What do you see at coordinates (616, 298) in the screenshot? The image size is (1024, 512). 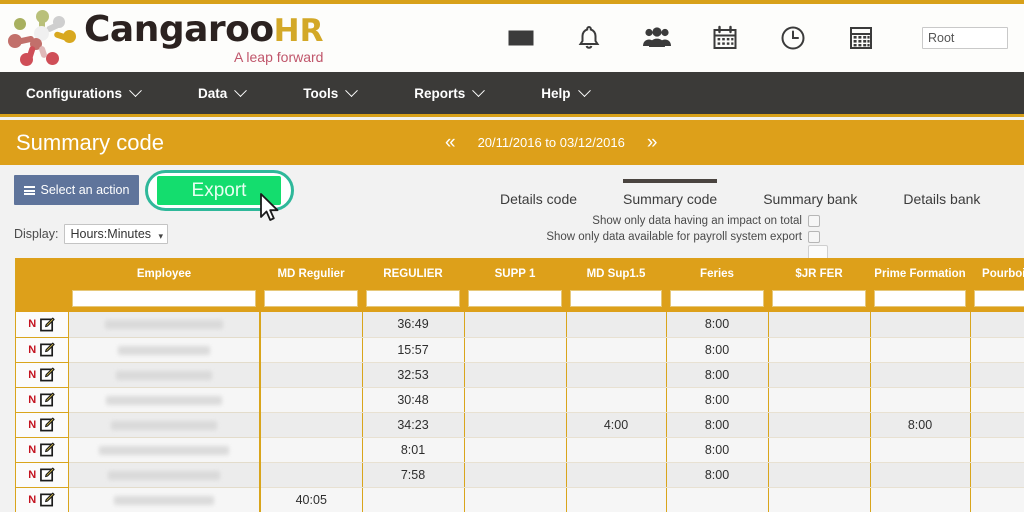 I see `filter-input-md-sup15` at bounding box center [616, 298].